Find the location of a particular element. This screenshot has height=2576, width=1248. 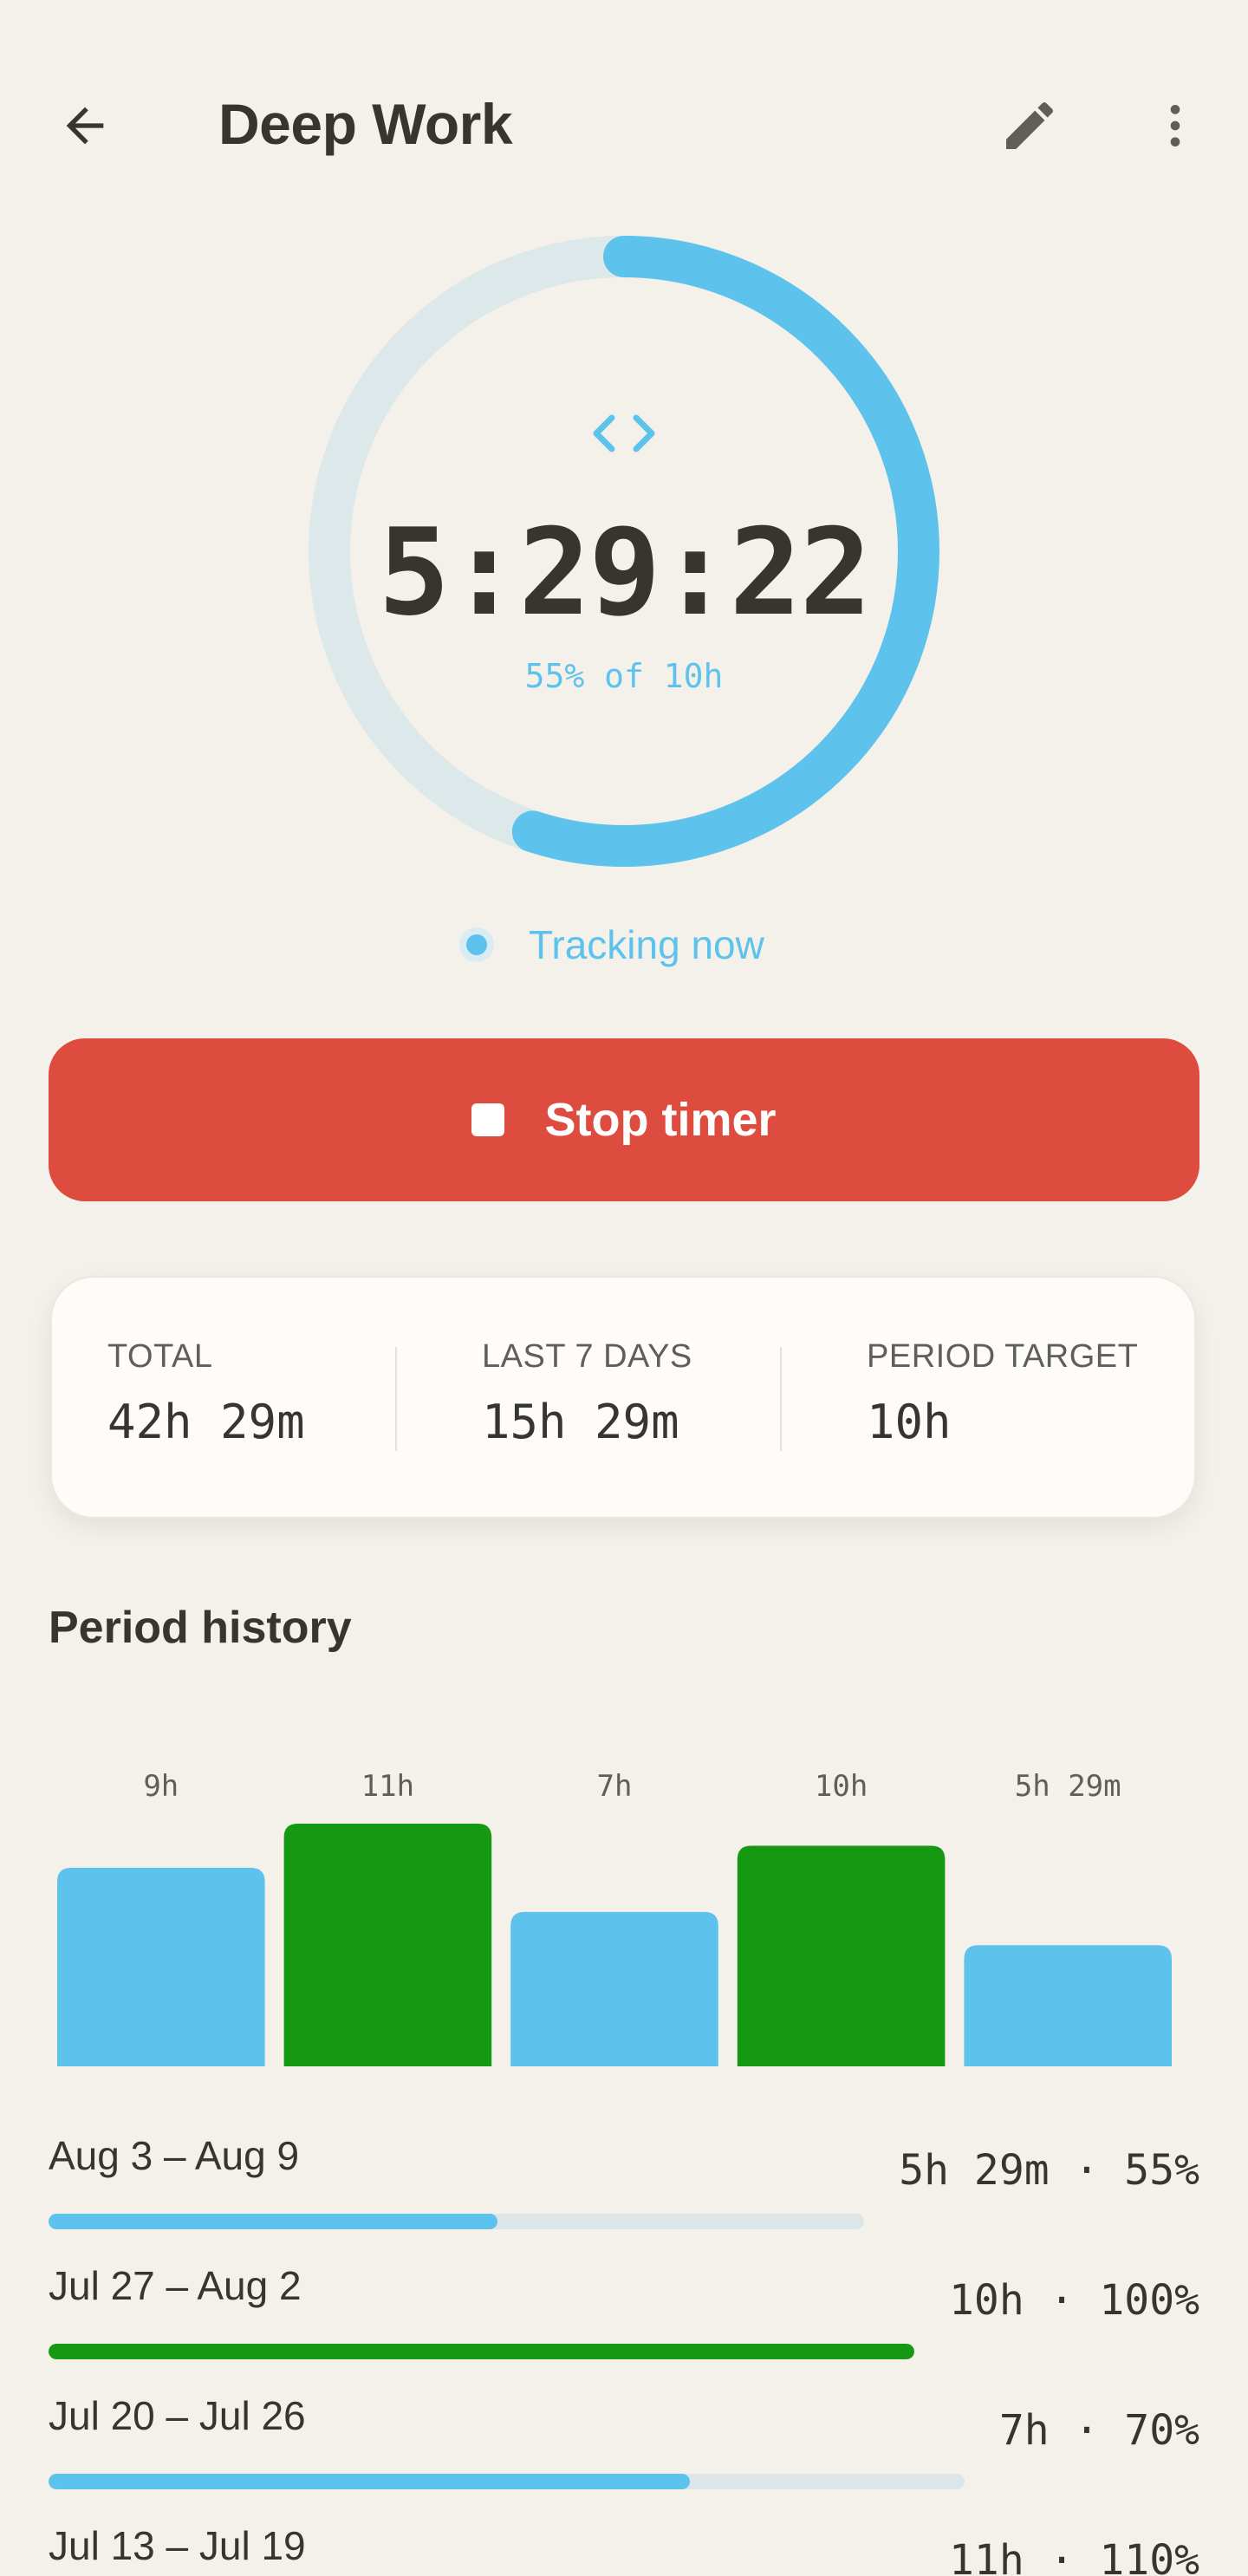

arrow-left-icon is located at coordinates (85, 126).